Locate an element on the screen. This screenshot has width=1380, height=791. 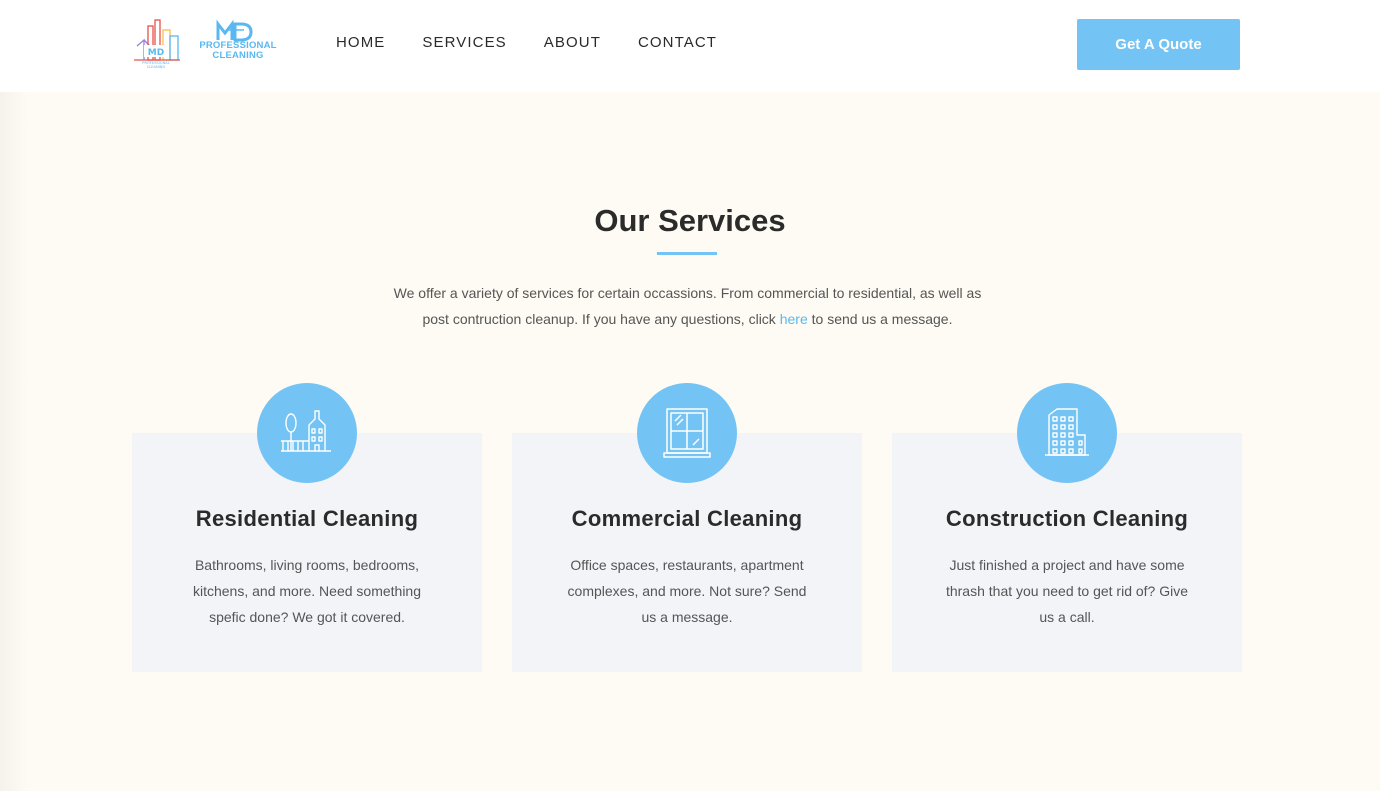
svg-text: CLEANING is located at coordinates (156, 66).